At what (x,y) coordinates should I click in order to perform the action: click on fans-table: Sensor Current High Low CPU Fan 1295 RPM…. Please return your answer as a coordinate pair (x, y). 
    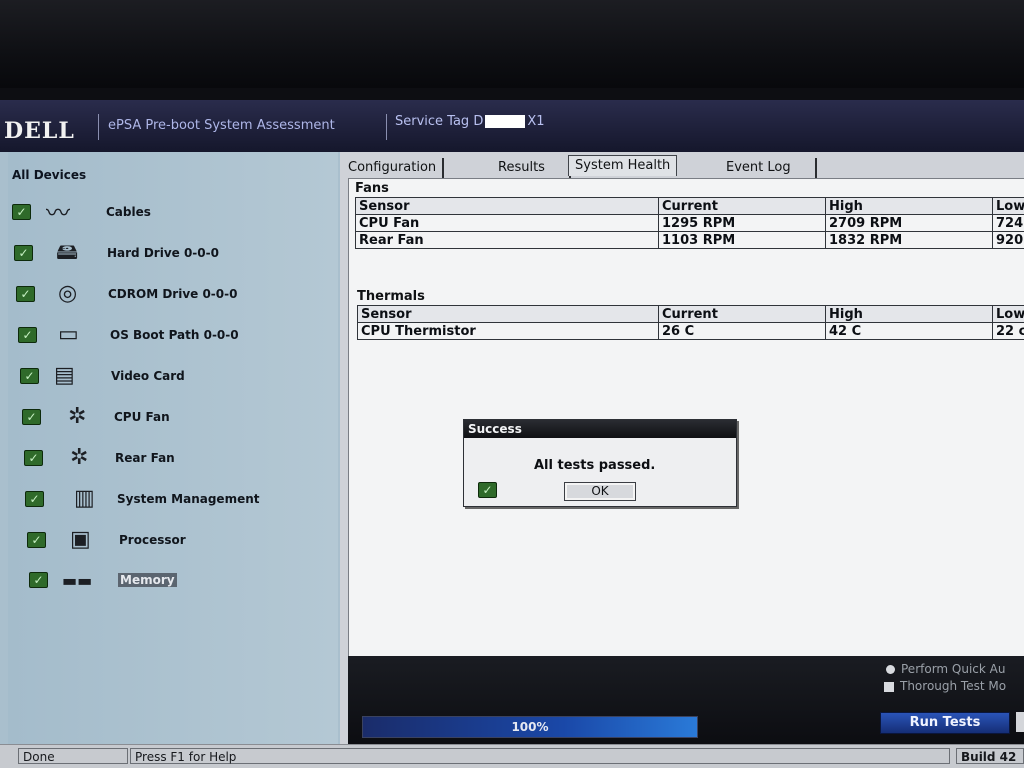
    Looking at the image, I should click on (689, 223).